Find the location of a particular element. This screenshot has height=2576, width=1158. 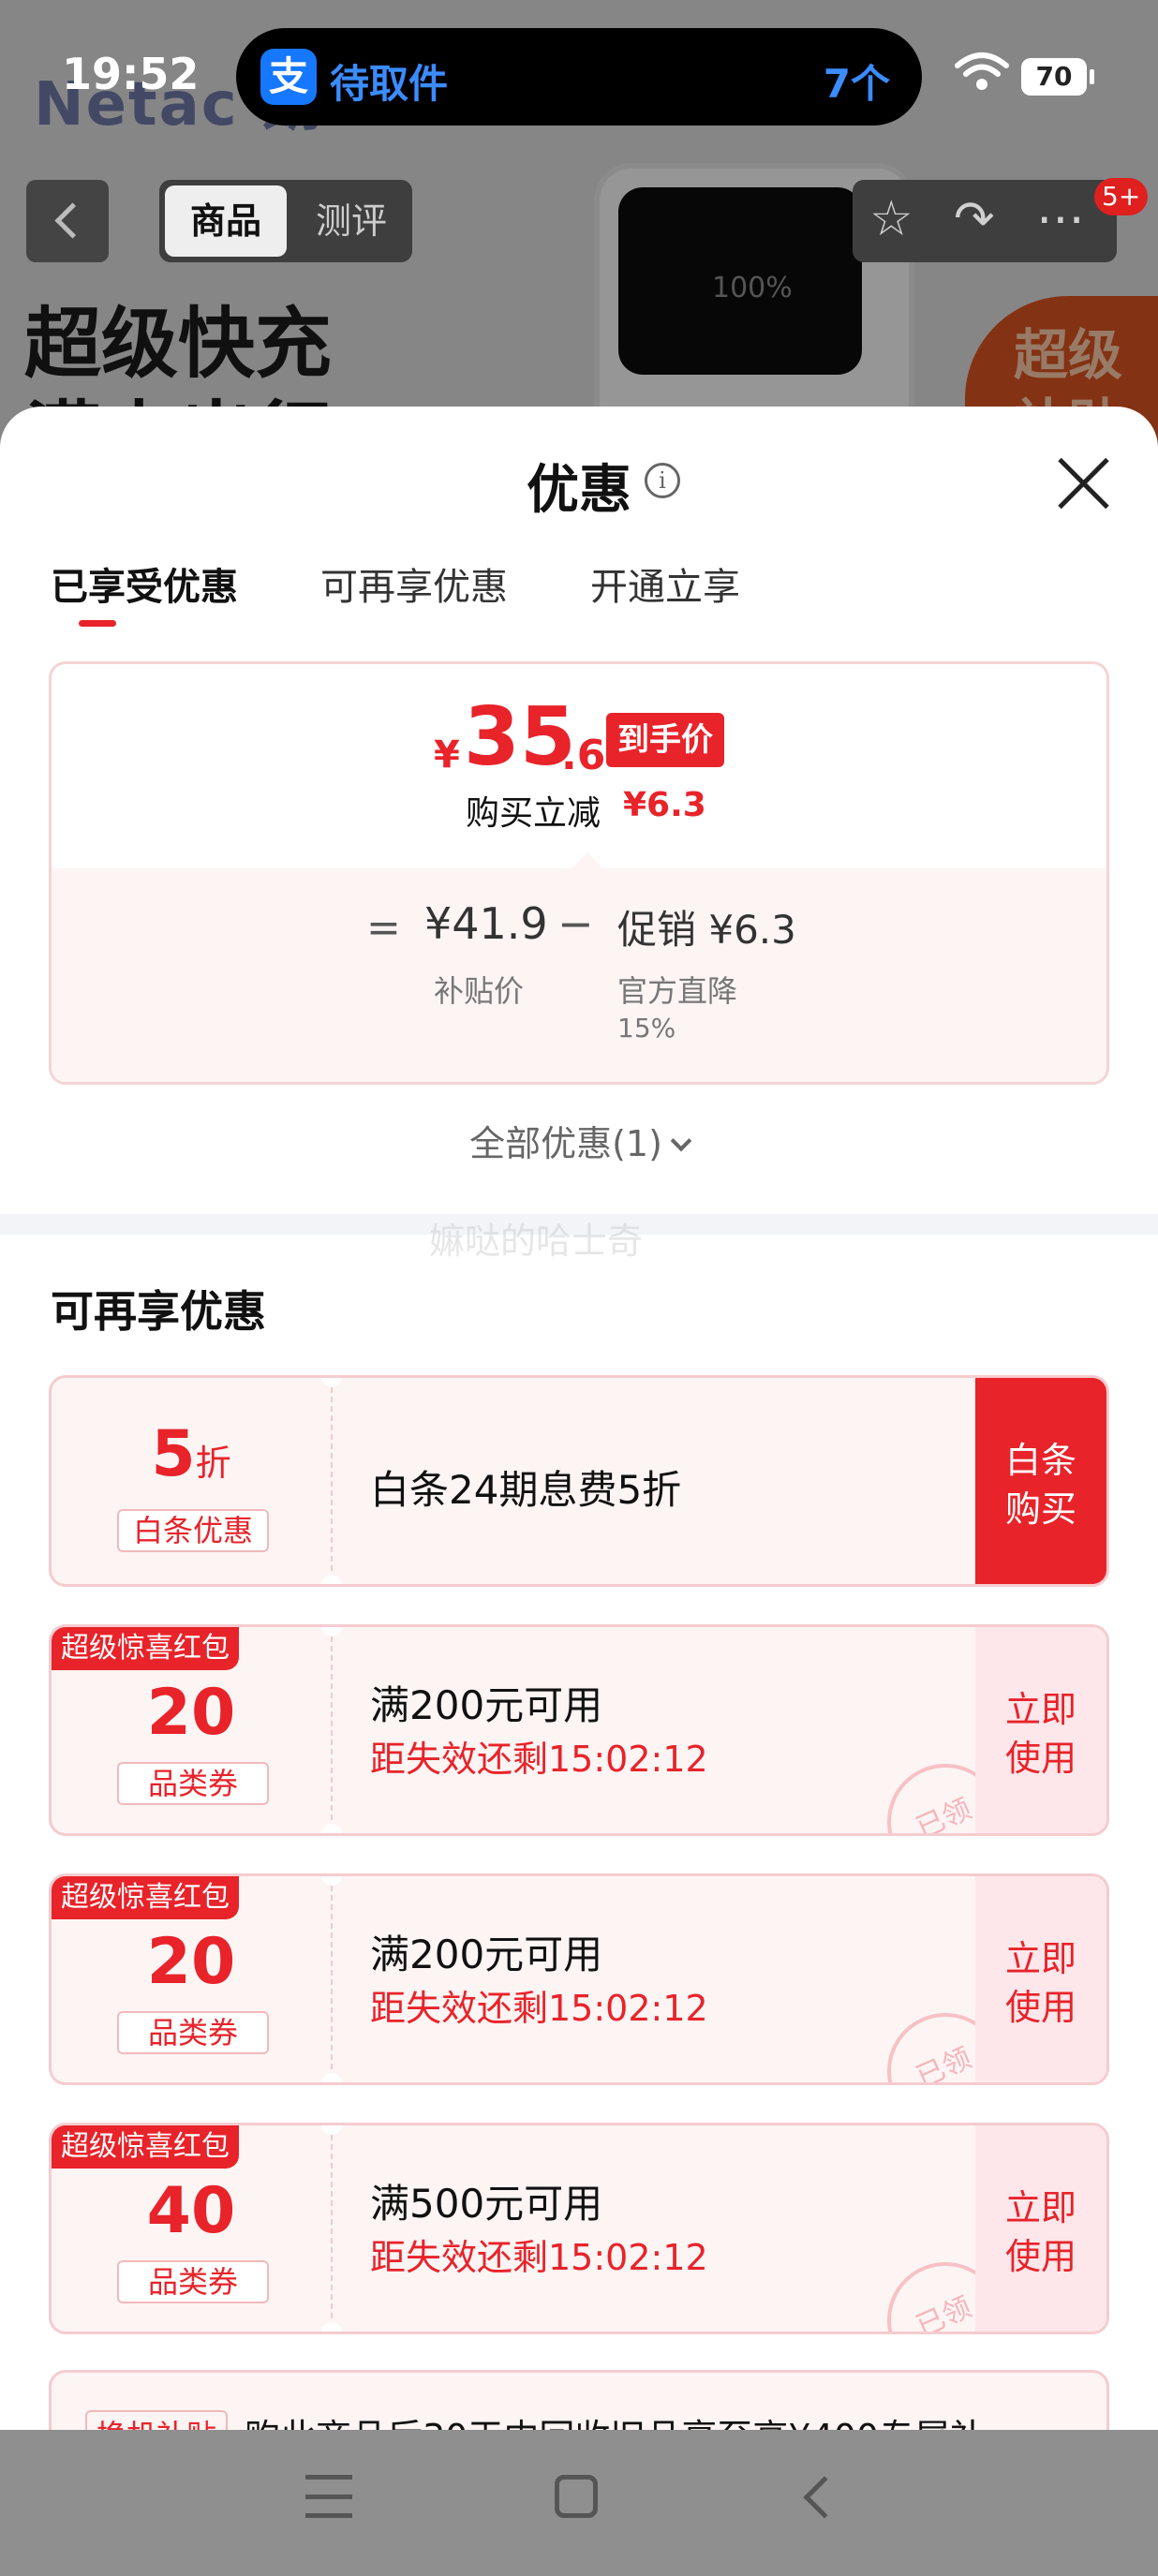

watermark: 嫲哒的哈士奇 is located at coordinates (536, 1241).